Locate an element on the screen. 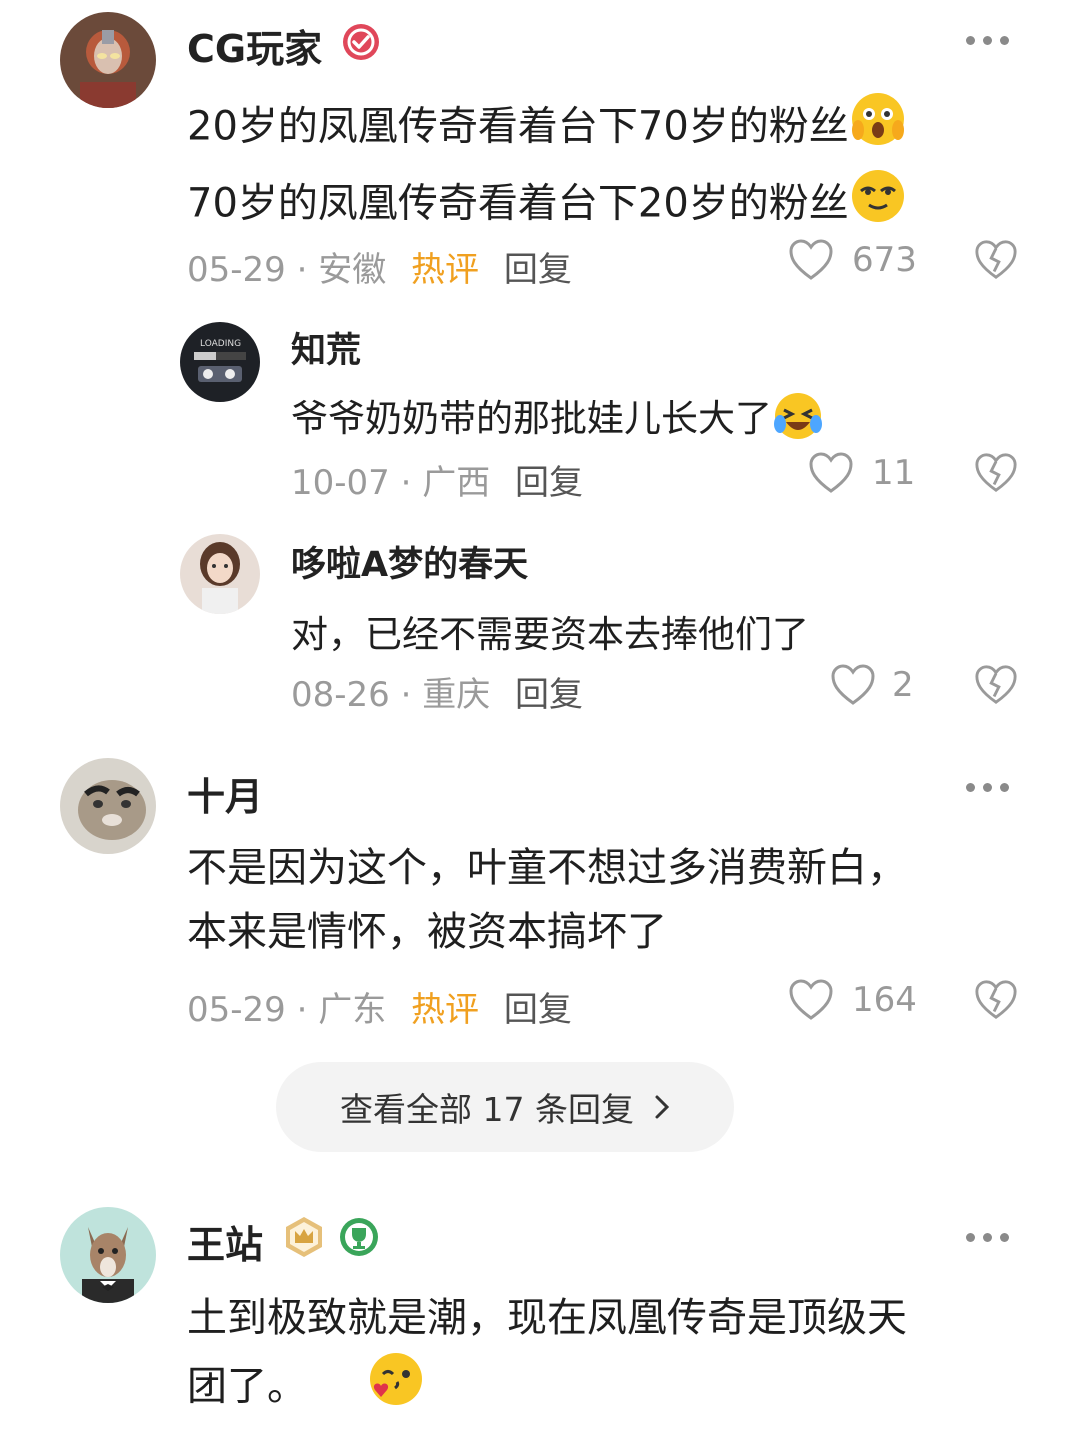 This screenshot has height=1435, width=1076. location: 广东 is located at coordinates (352, 1010).